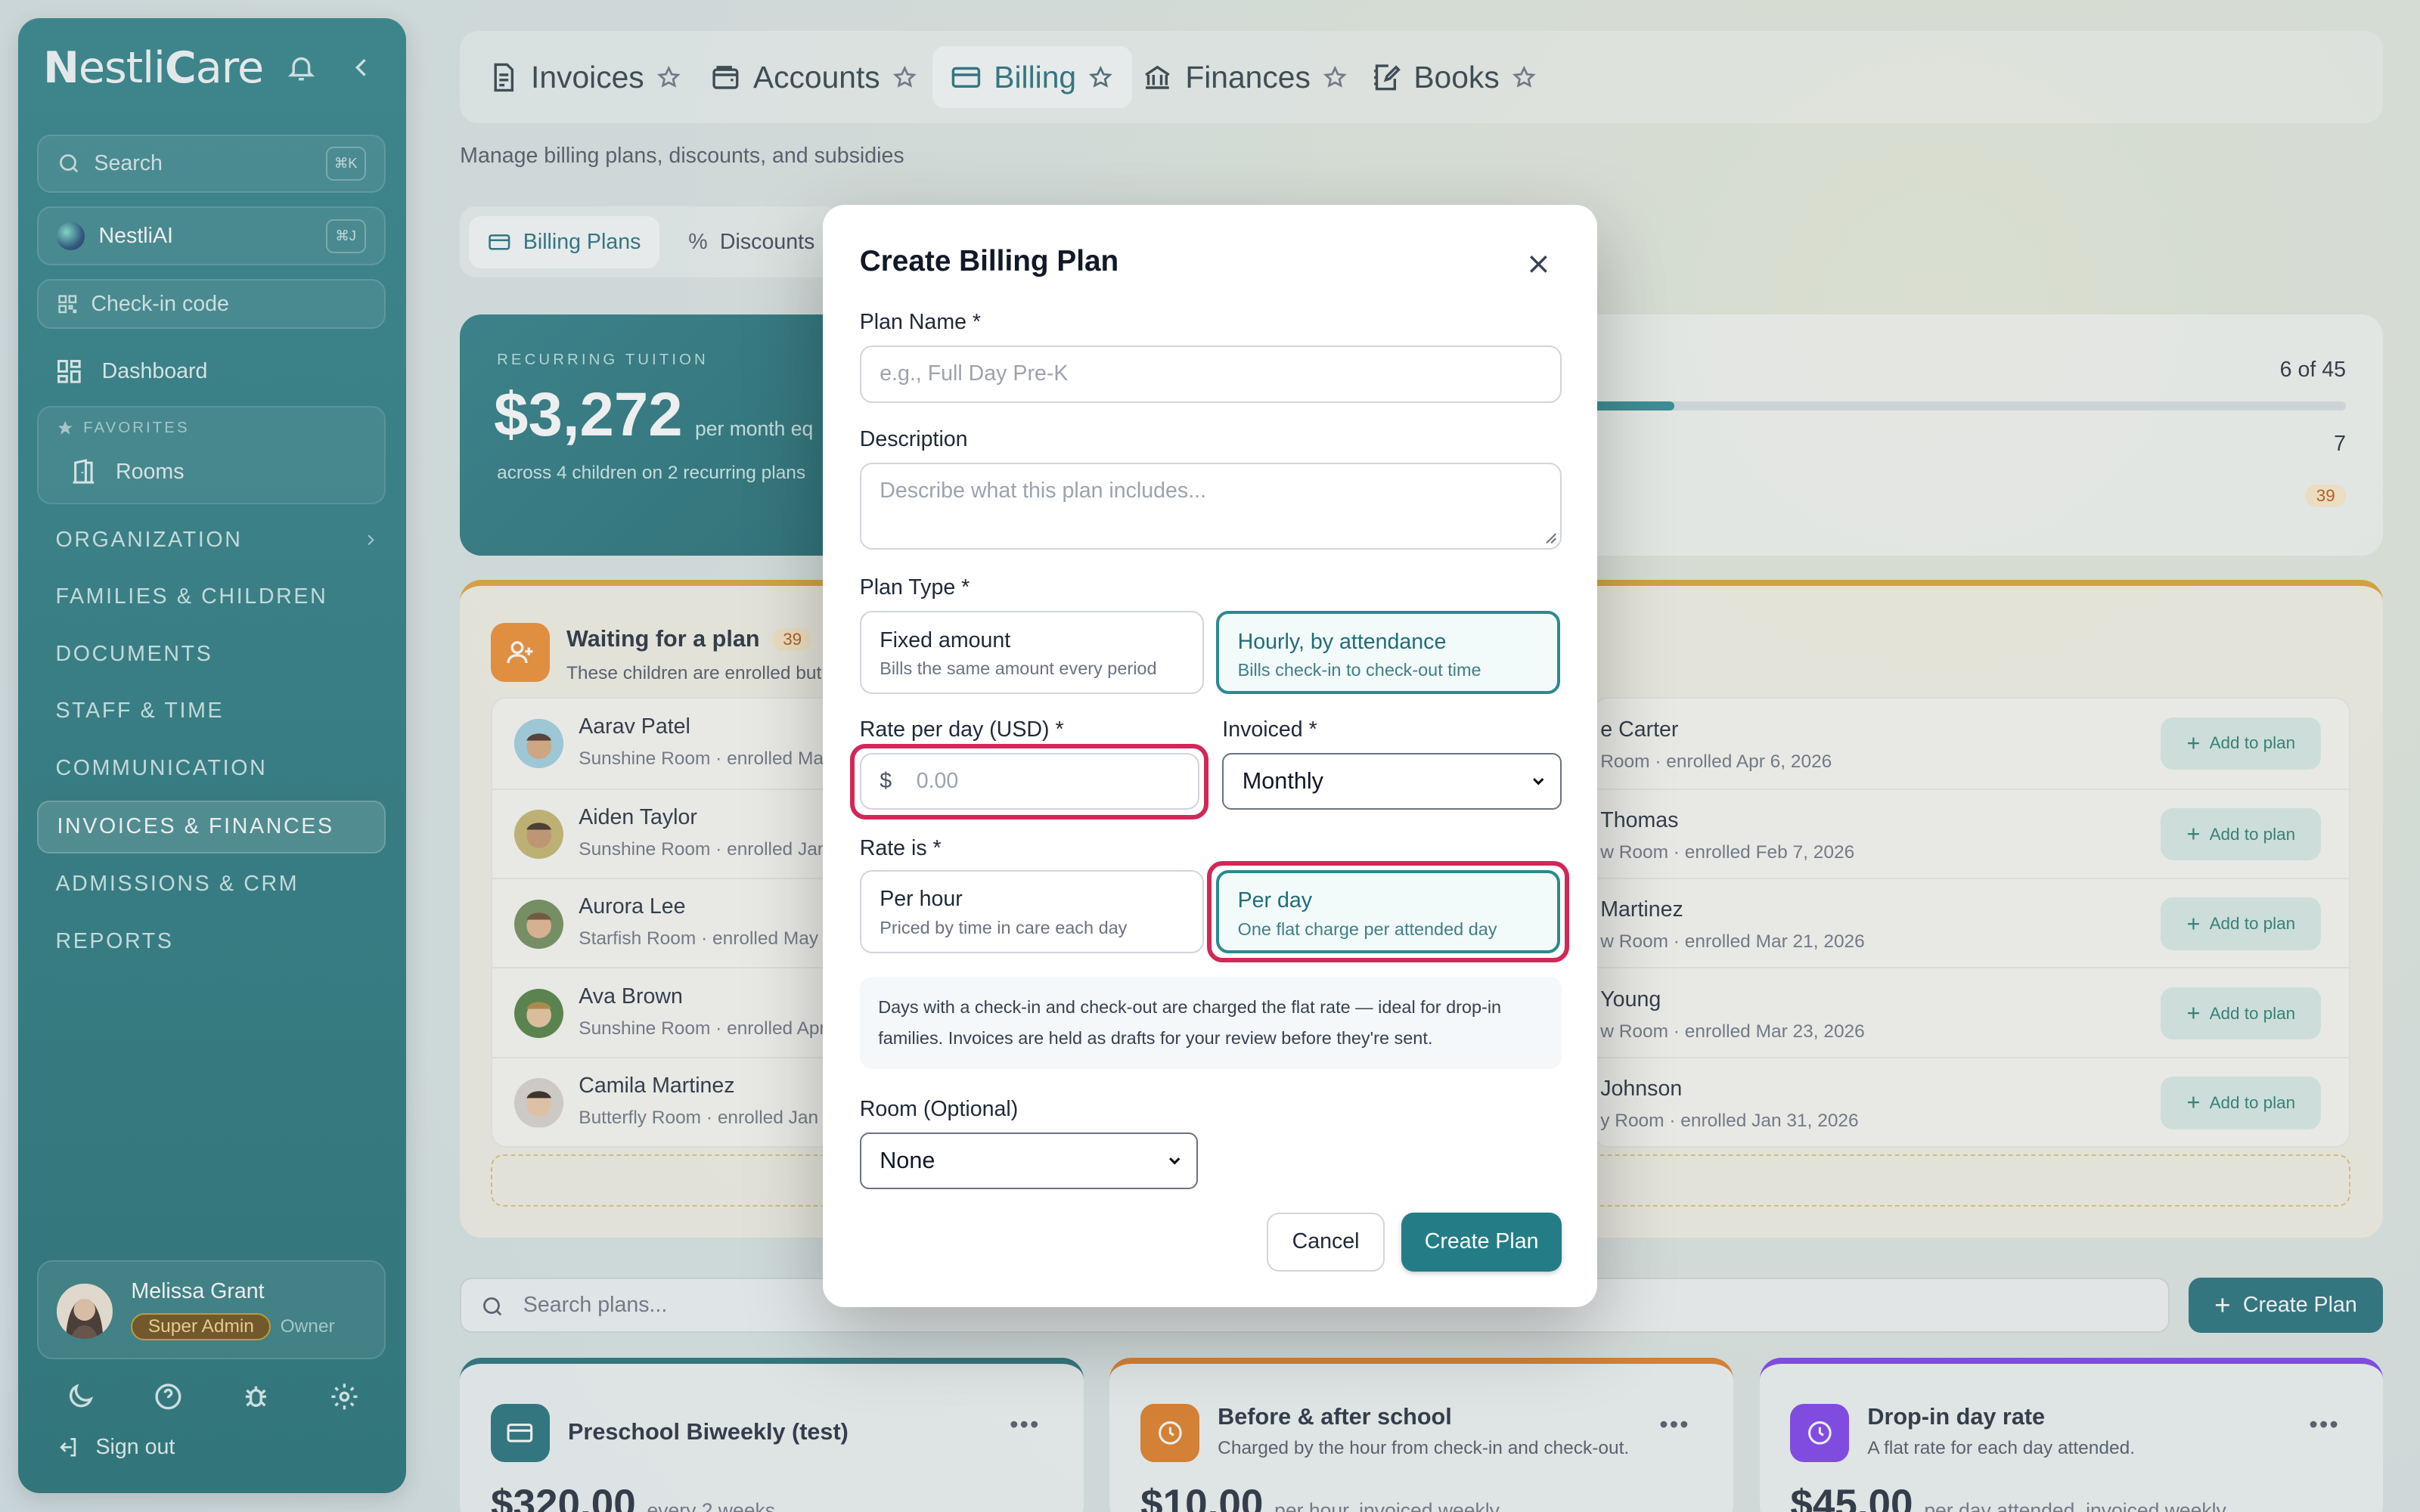  Describe the element at coordinates (1018, 668) in the screenshot. I see `option-desc: Bills the same amount every period` at that location.